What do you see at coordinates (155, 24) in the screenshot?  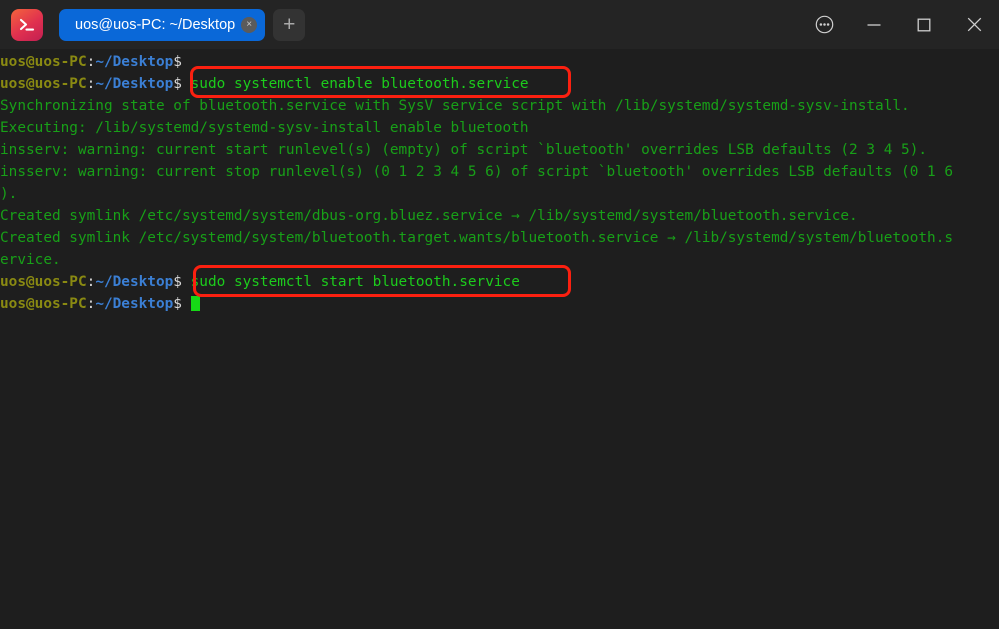 I see `tab-label: uos@uos-PC: ~/Desktop` at bounding box center [155, 24].